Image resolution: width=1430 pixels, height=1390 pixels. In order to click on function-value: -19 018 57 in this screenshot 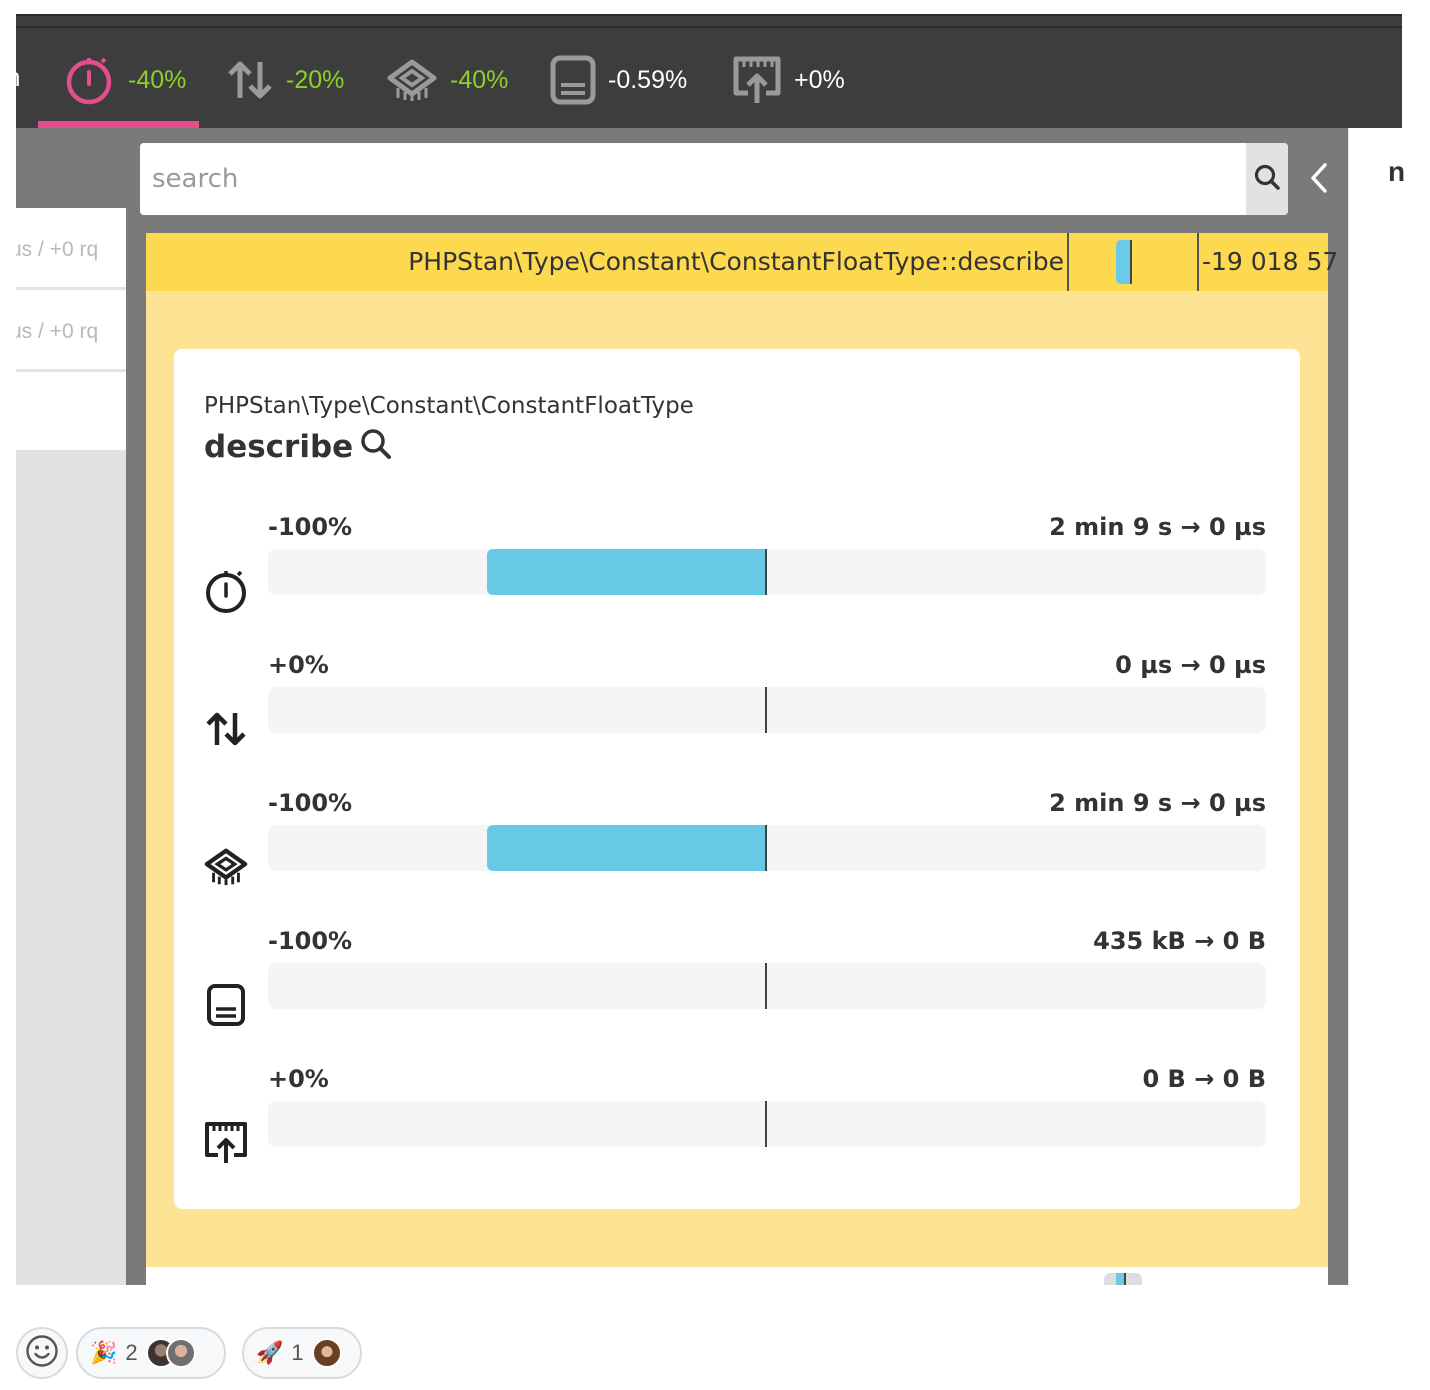, I will do `click(1270, 261)`.